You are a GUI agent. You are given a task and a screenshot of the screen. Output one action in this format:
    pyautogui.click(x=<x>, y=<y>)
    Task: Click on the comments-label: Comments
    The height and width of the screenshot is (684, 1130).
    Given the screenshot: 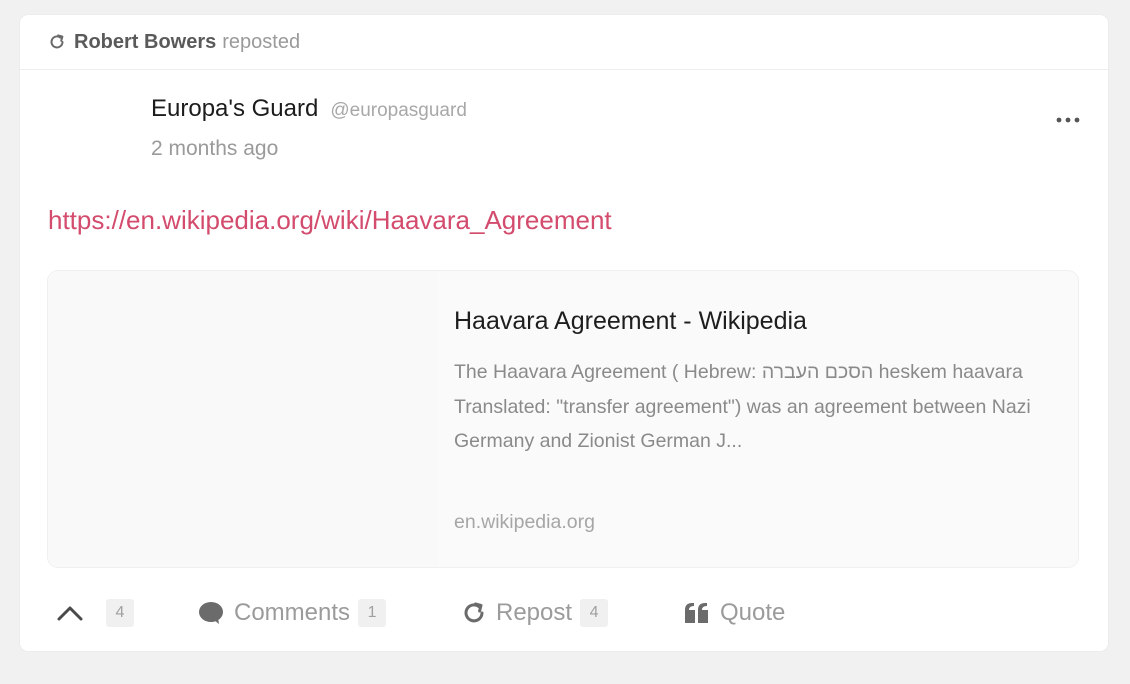 What is the action you would take?
    pyautogui.click(x=292, y=612)
    